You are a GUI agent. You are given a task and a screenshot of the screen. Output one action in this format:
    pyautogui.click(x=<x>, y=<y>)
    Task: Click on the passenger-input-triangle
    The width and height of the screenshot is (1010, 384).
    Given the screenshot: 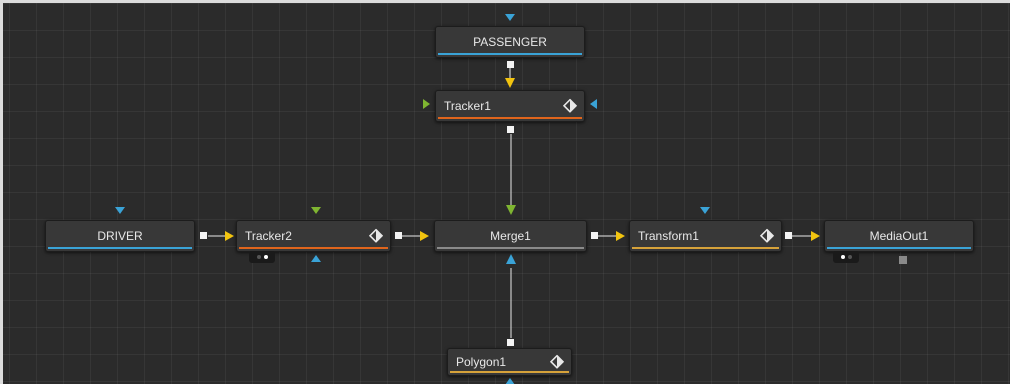 What is the action you would take?
    pyautogui.click(x=510, y=17)
    